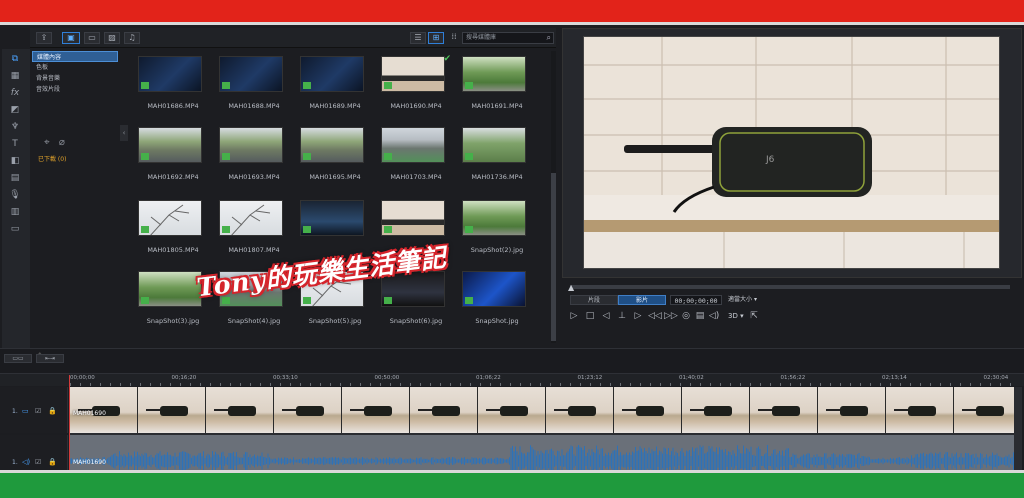 This screenshot has height=498, width=1024. What do you see at coordinates (691, 378) in the screenshot?
I see `ruler-timecode: 01;40;02` at bounding box center [691, 378].